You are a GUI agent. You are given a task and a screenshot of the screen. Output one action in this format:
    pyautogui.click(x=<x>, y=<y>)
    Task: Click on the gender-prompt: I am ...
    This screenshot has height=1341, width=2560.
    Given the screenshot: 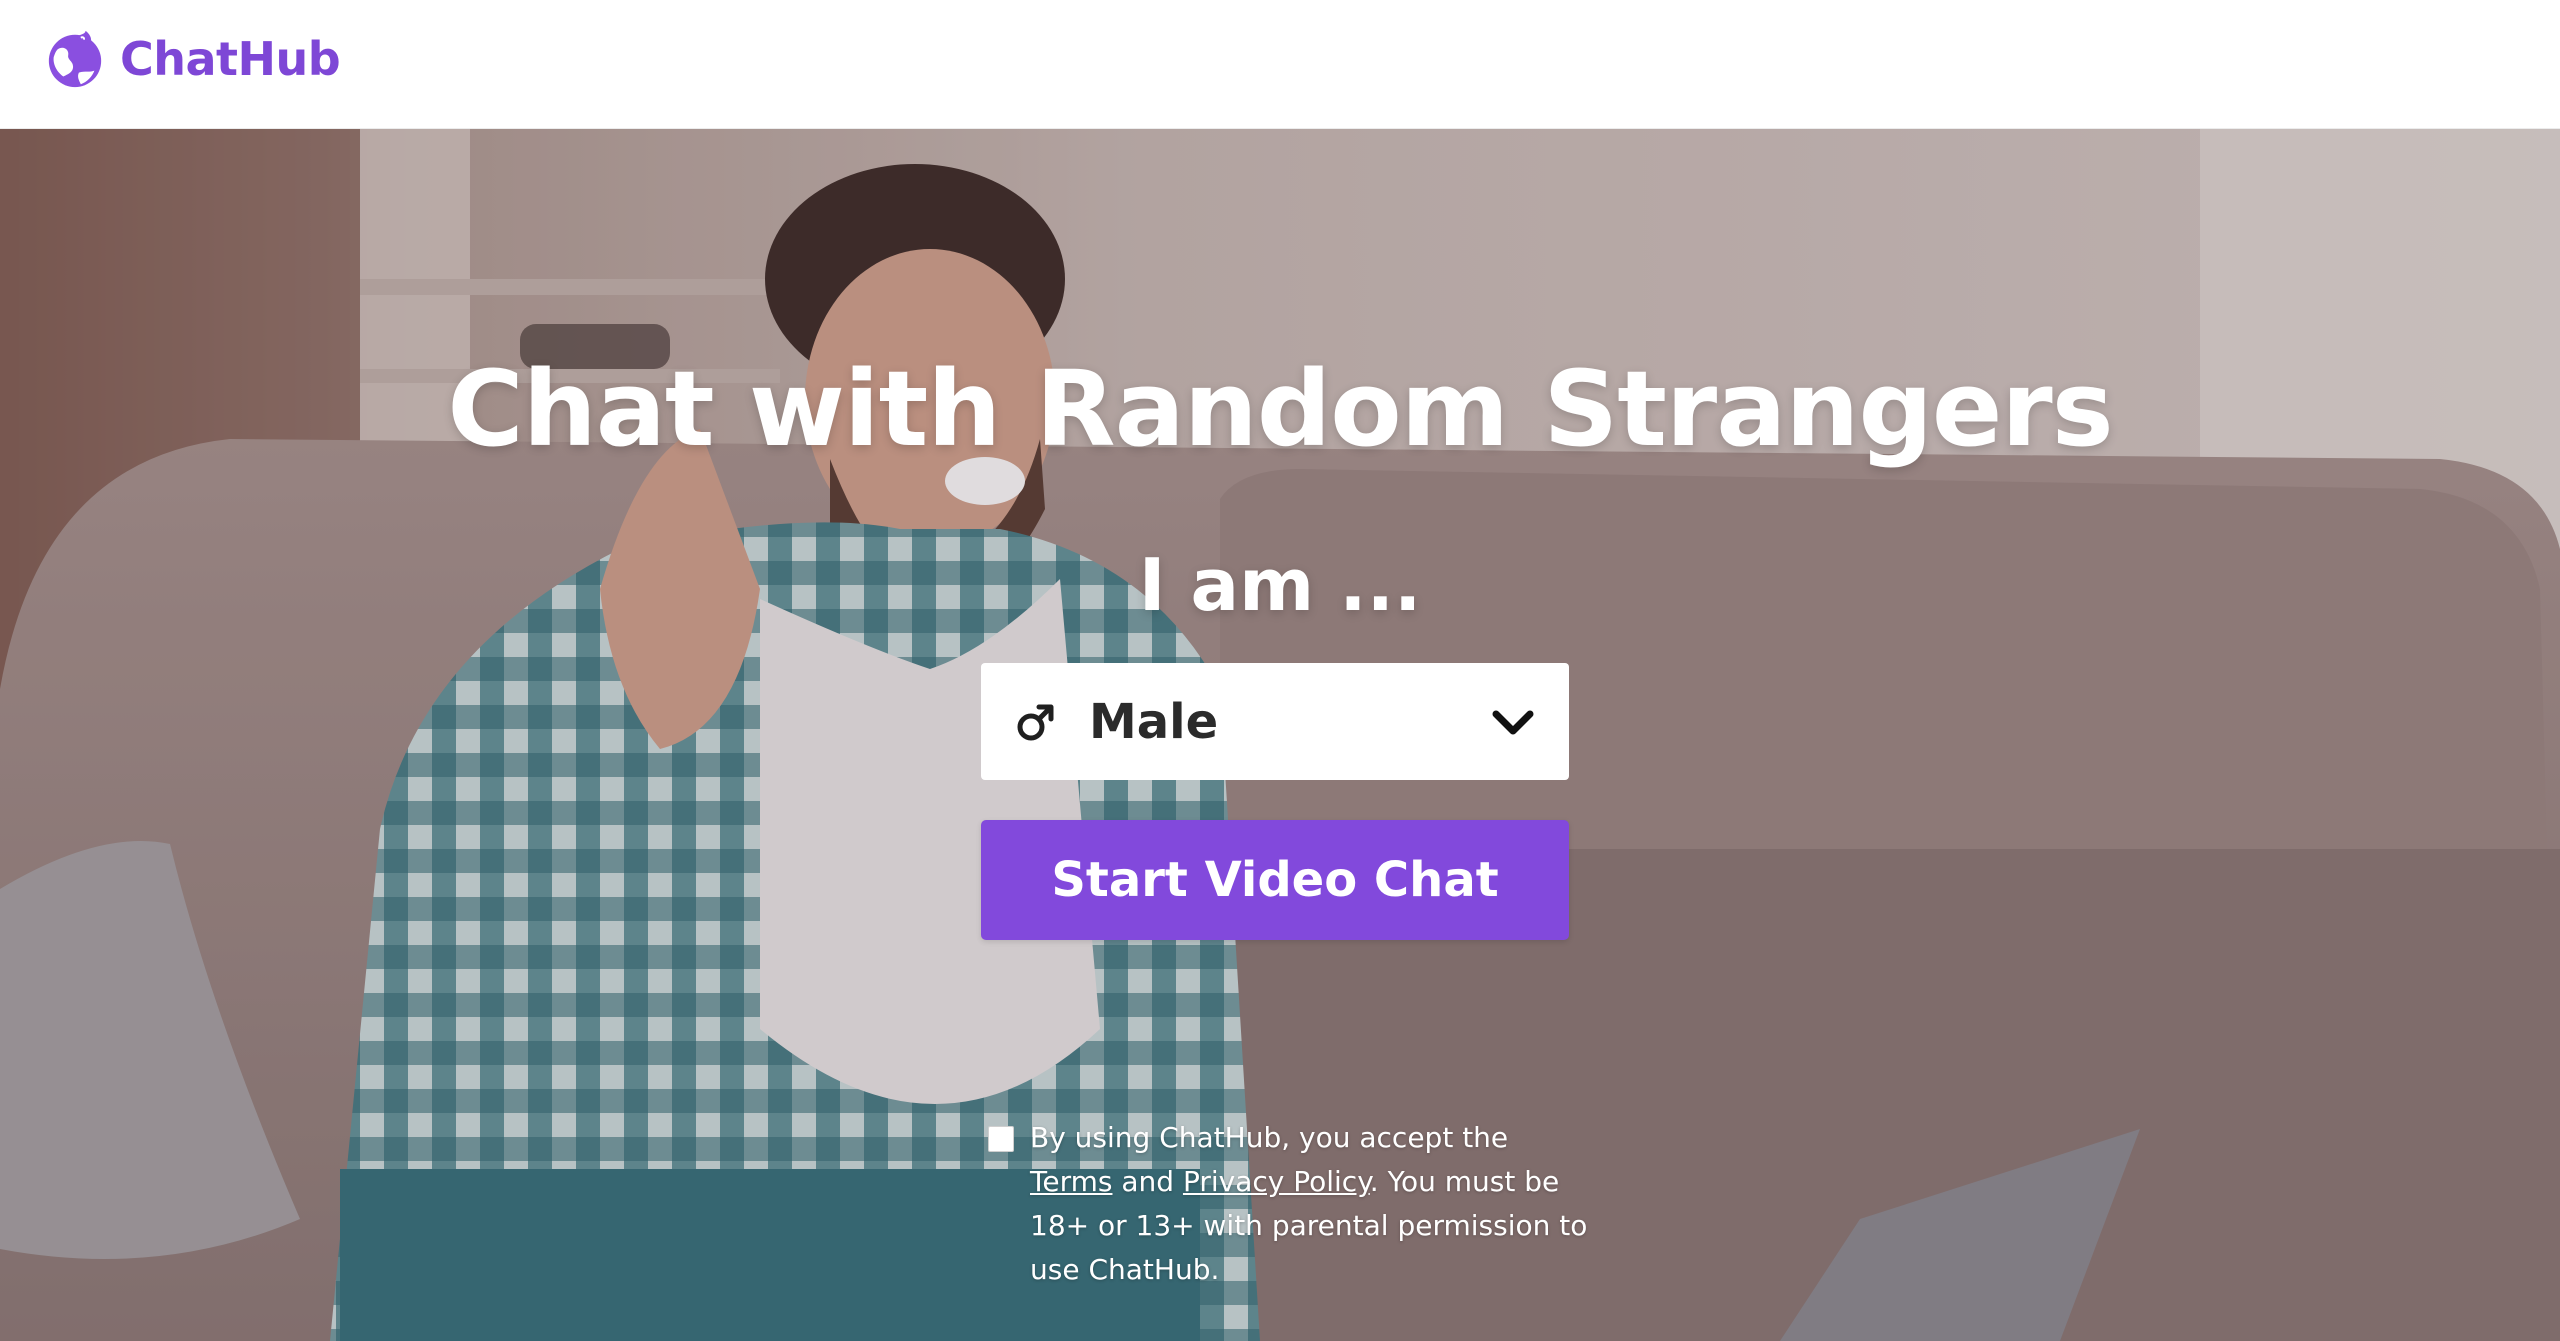 What is the action you would take?
    pyautogui.click(x=1280, y=585)
    